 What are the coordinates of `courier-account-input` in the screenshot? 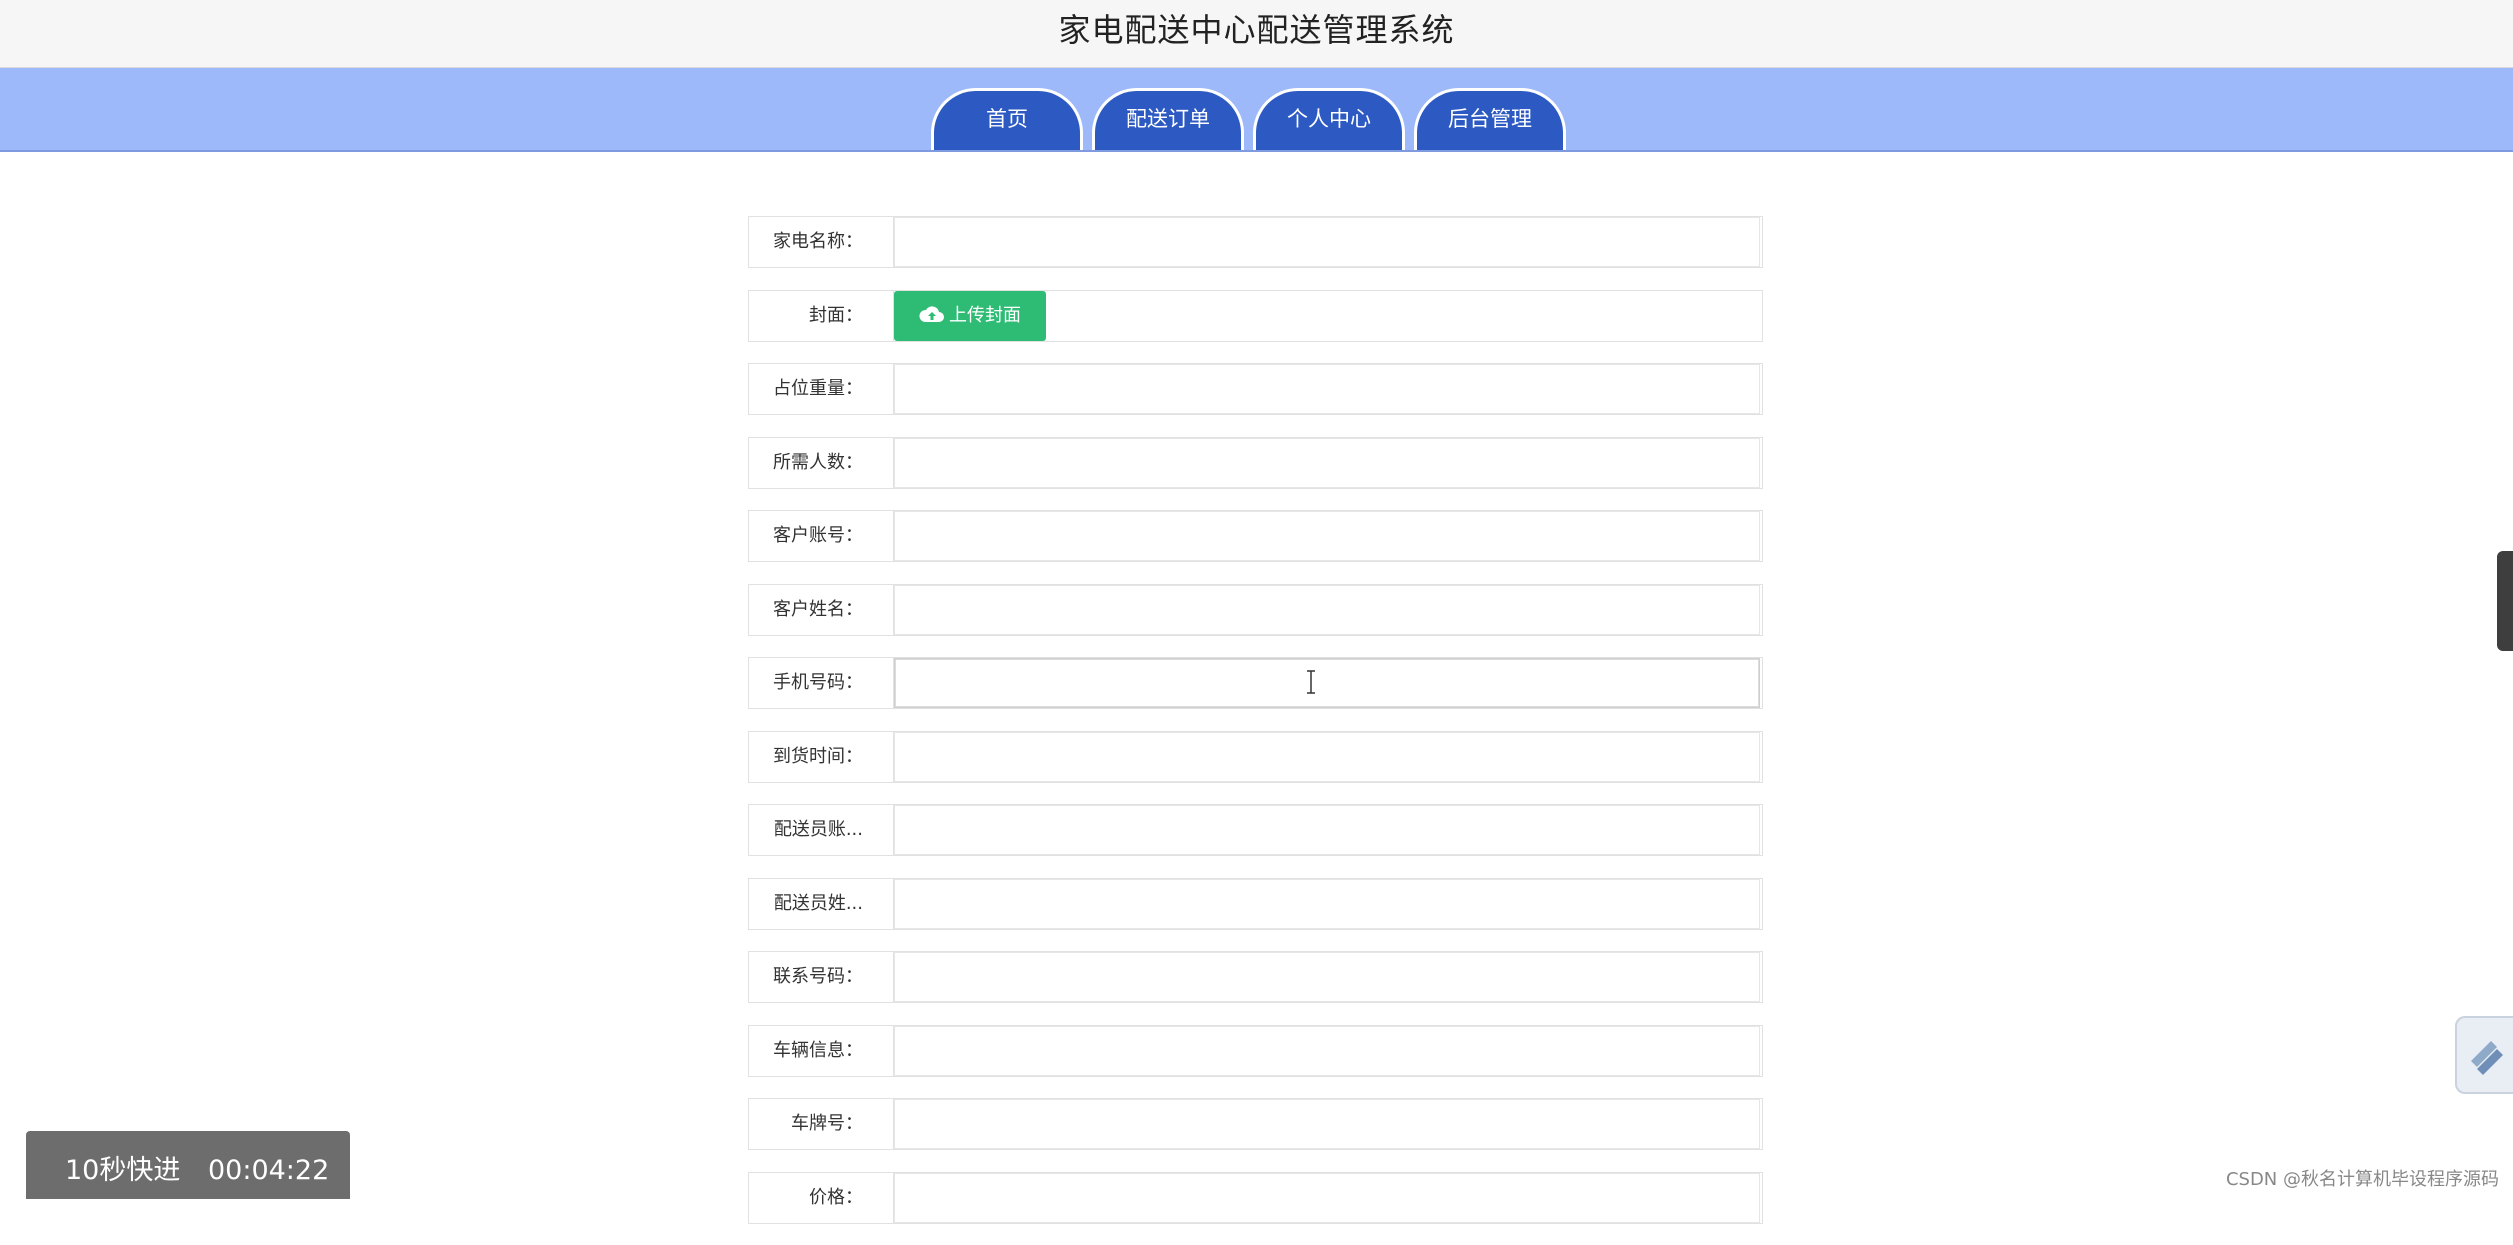 It's located at (1327, 830).